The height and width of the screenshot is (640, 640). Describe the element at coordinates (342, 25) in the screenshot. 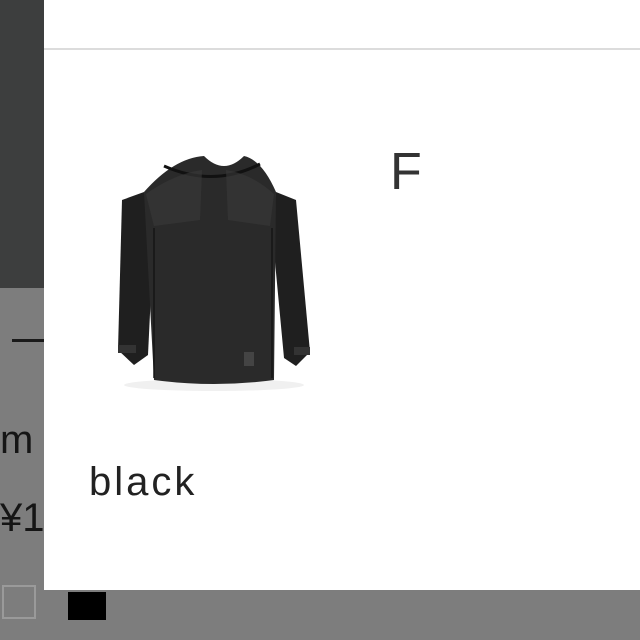

I see `modal-header` at that location.